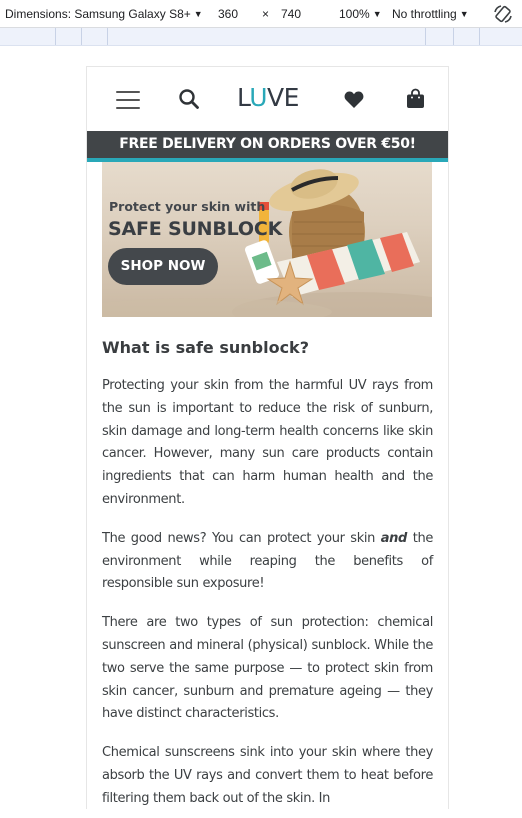 The image size is (522, 818). What do you see at coordinates (228, 14) in the screenshot?
I see `width-input: 360` at bounding box center [228, 14].